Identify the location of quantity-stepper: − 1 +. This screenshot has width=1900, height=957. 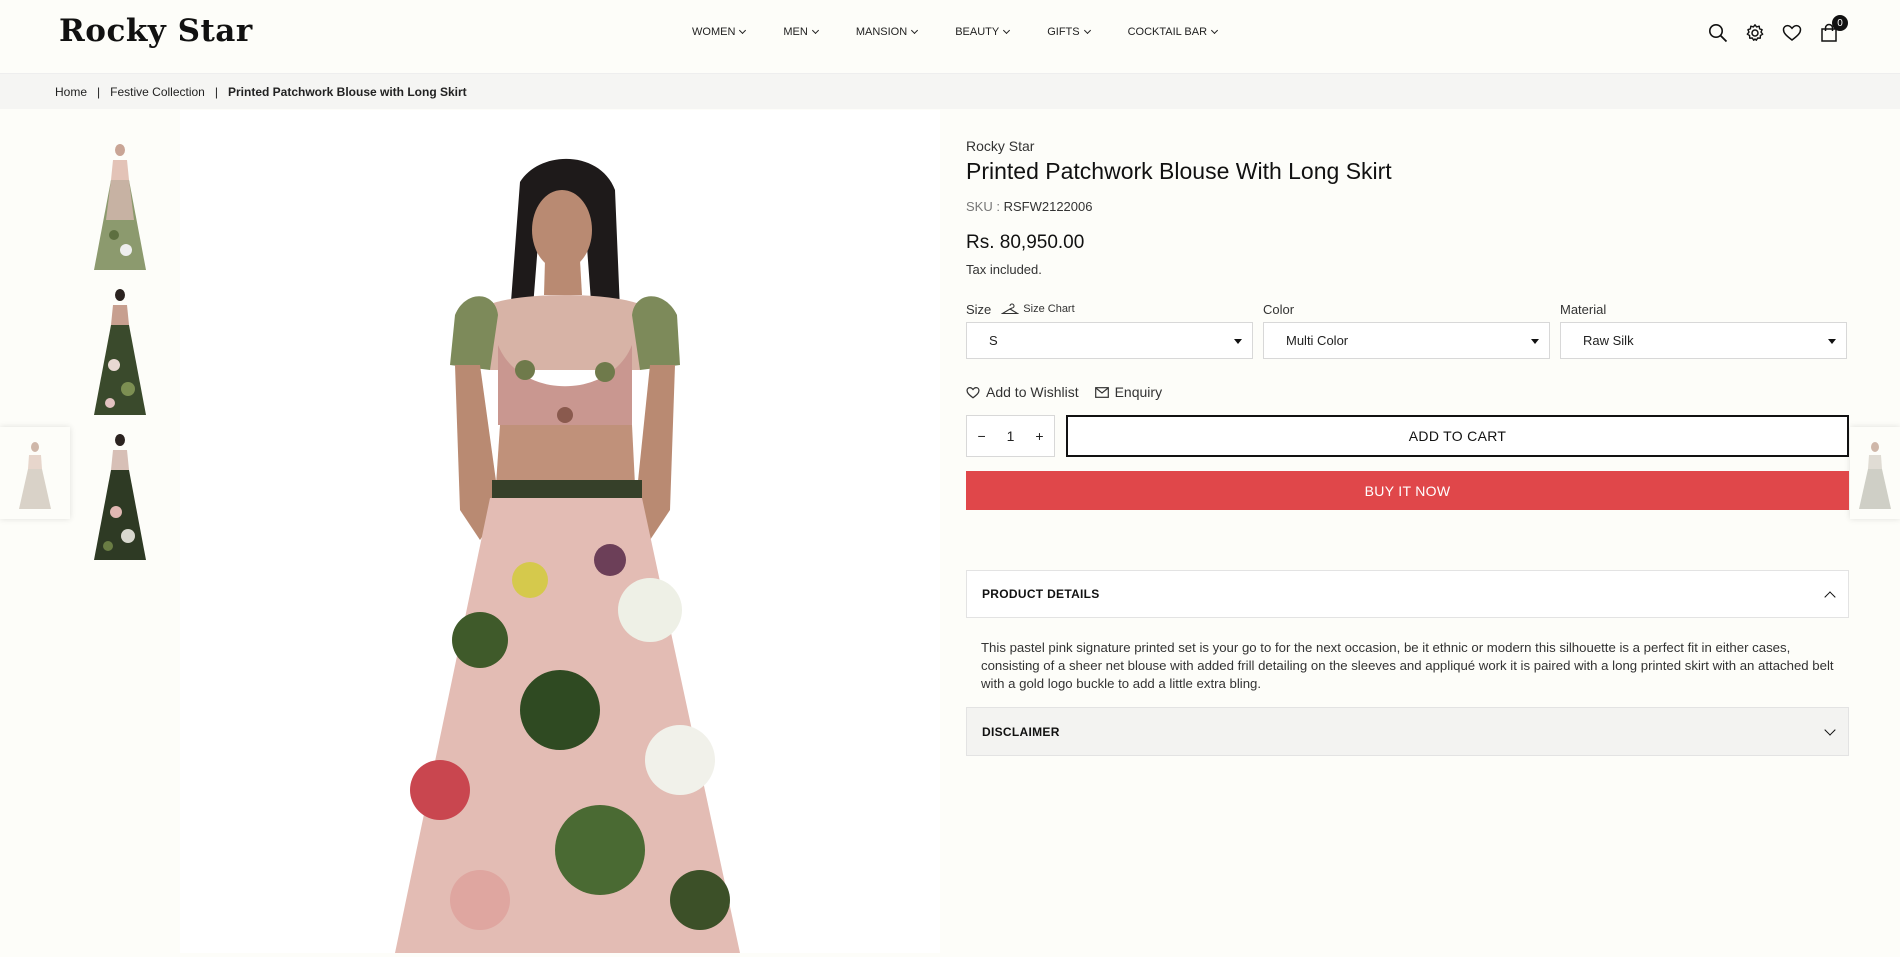
(1010, 436).